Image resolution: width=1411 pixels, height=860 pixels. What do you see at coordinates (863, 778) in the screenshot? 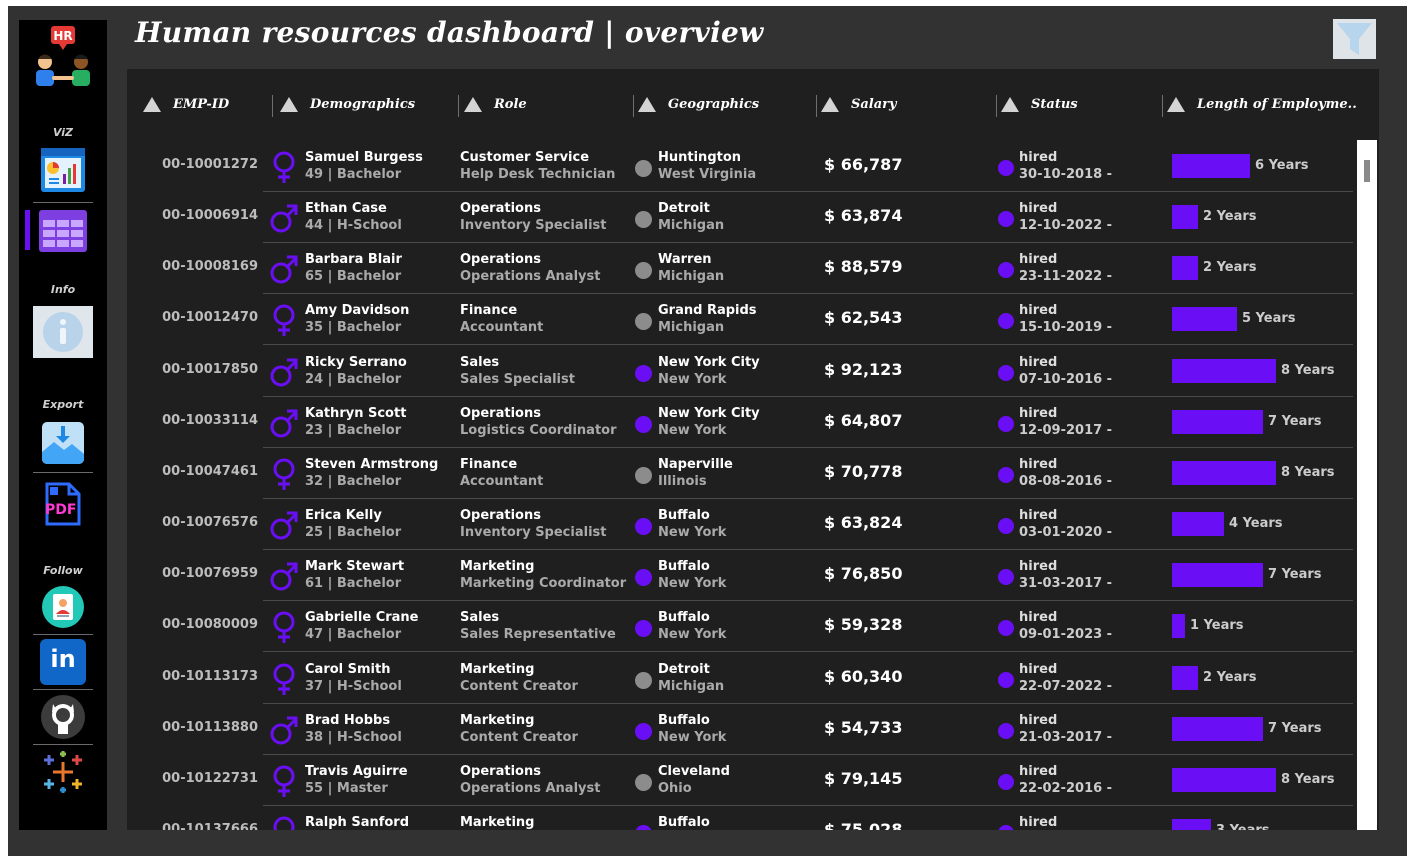
I see `employee-salary: $ 79,145` at bounding box center [863, 778].